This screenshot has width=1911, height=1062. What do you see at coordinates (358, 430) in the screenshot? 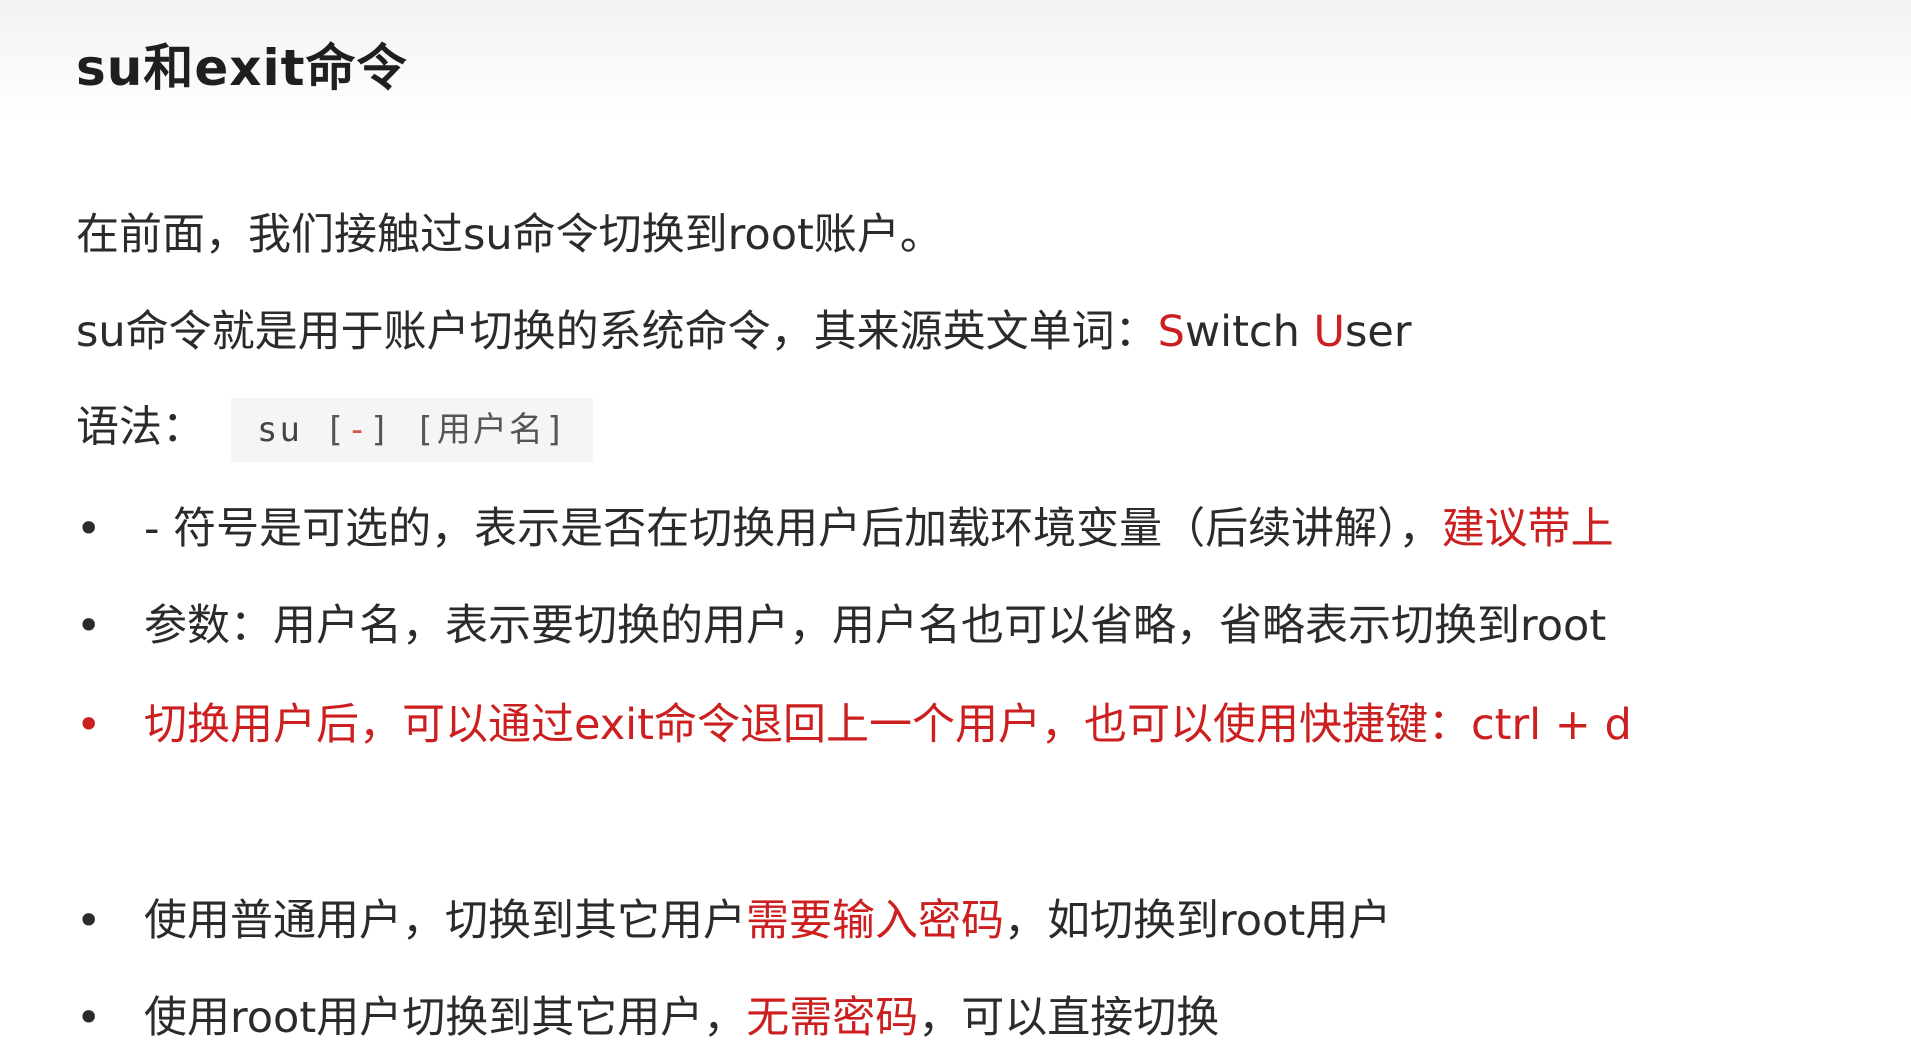
I see `syntax-opt-dash: -` at bounding box center [358, 430].